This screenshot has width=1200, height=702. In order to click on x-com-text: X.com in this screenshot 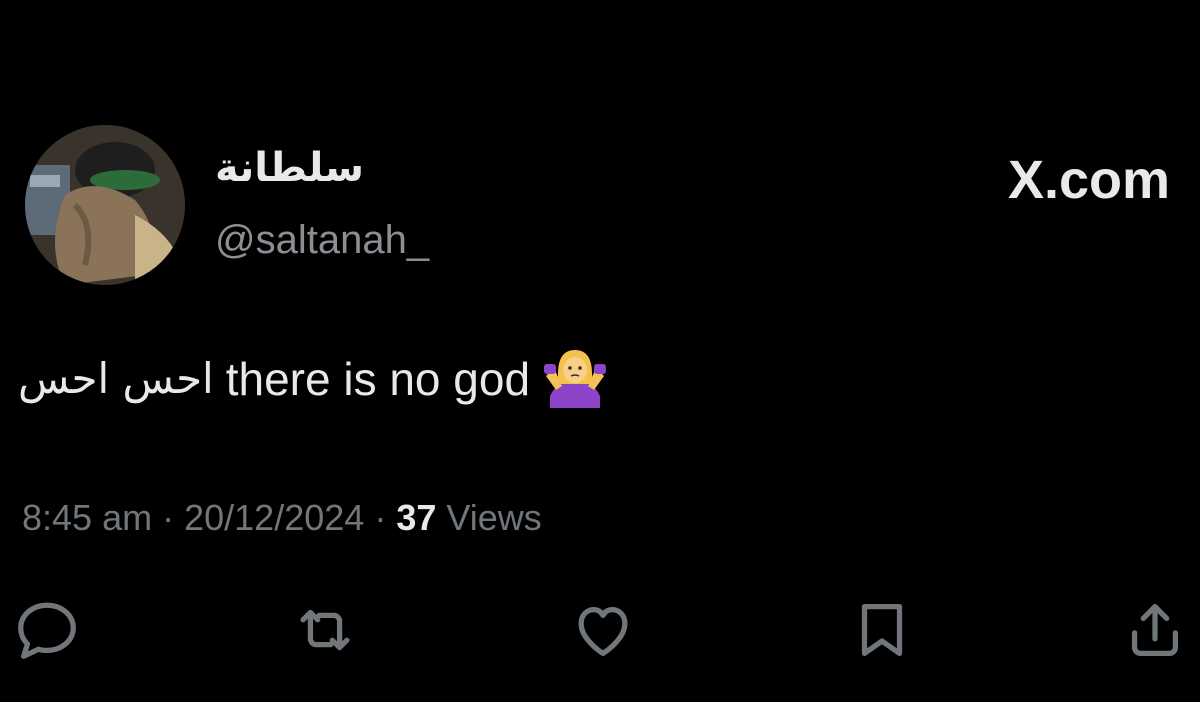, I will do `click(1088, 180)`.